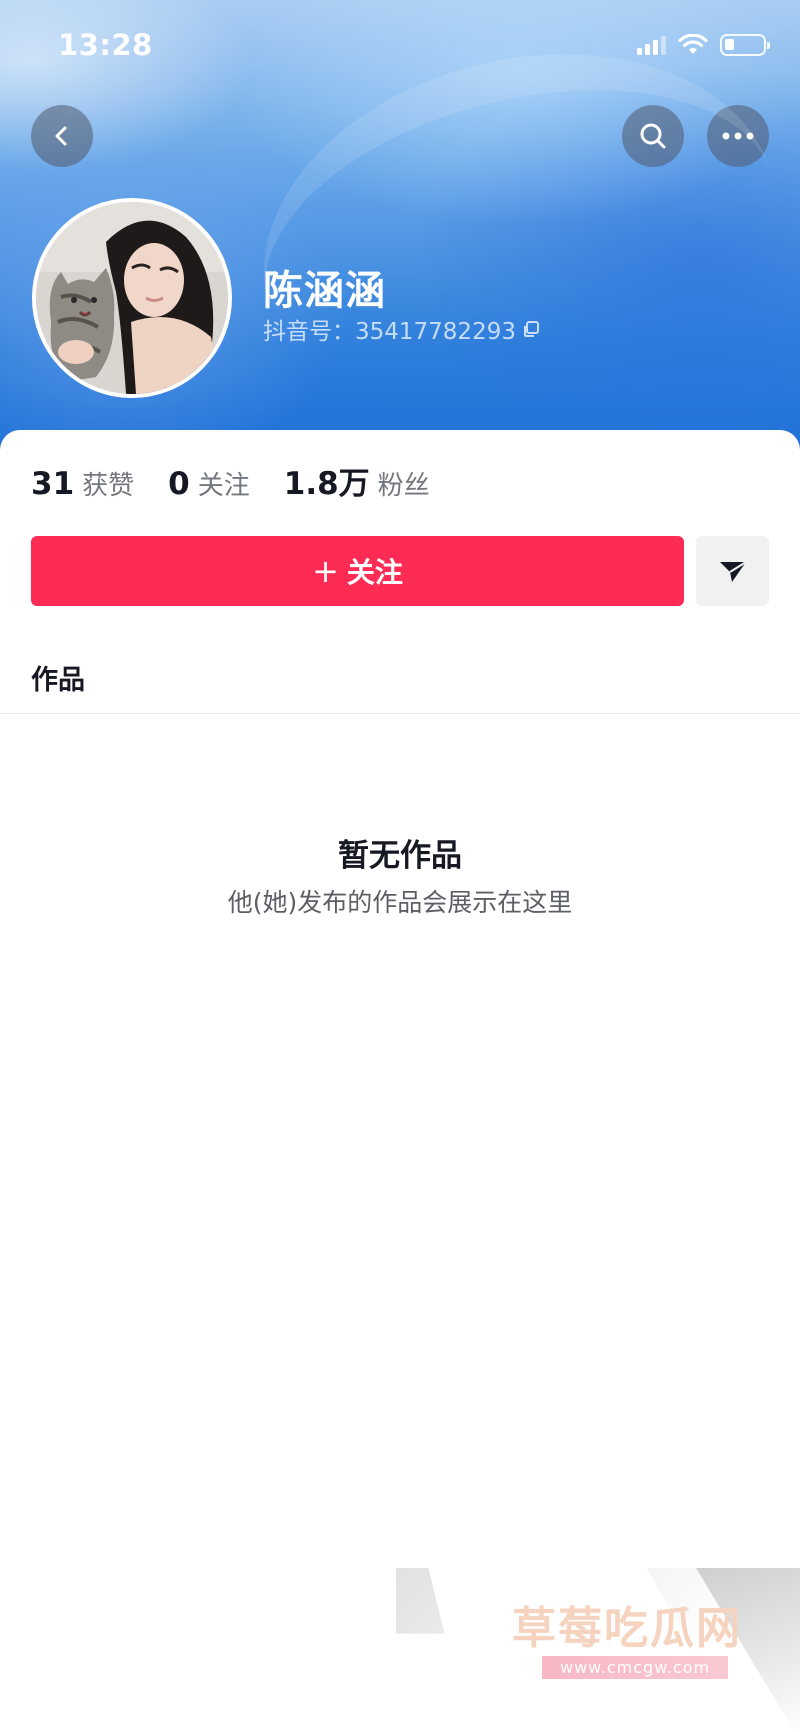 The image size is (800, 1732). Describe the element at coordinates (531, 329) in the screenshot. I see `copy-icon` at that location.